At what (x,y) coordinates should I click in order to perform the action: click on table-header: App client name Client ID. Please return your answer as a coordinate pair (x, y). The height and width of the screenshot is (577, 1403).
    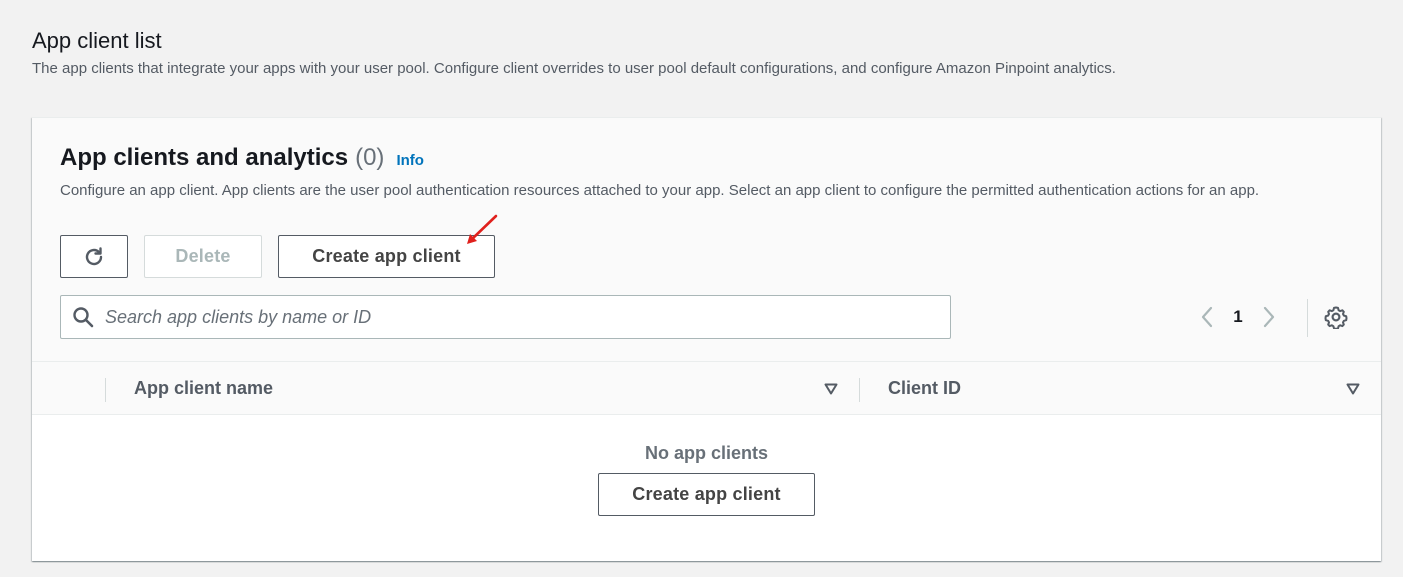
    Looking at the image, I should click on (706, 388).